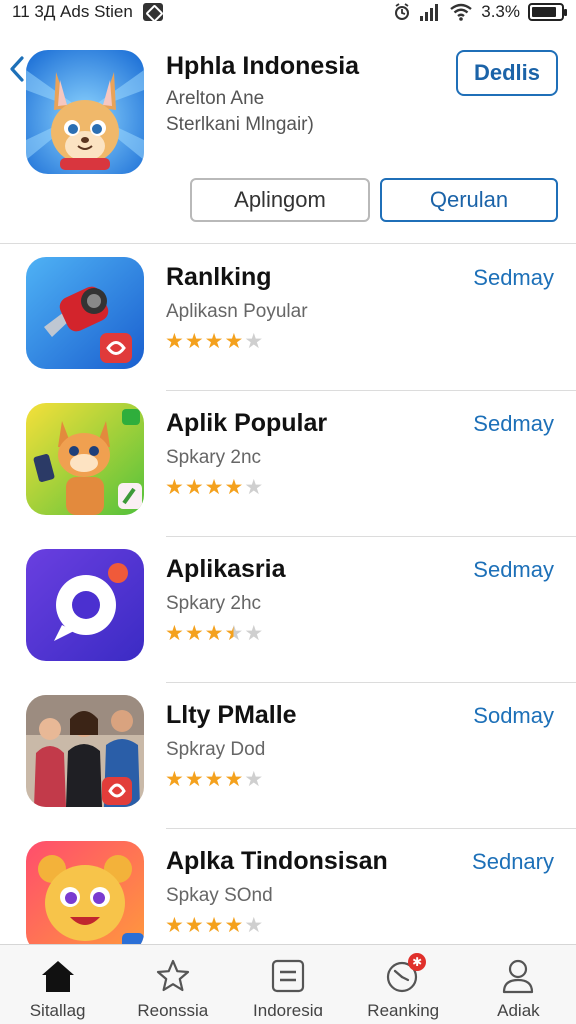 Image resolution: width=576 pixels, height=1024 pixels. Describe the element at coordinates (215, 98) in the screenshot. I see `header-subtitle-1: Arelton Ane` at that location.